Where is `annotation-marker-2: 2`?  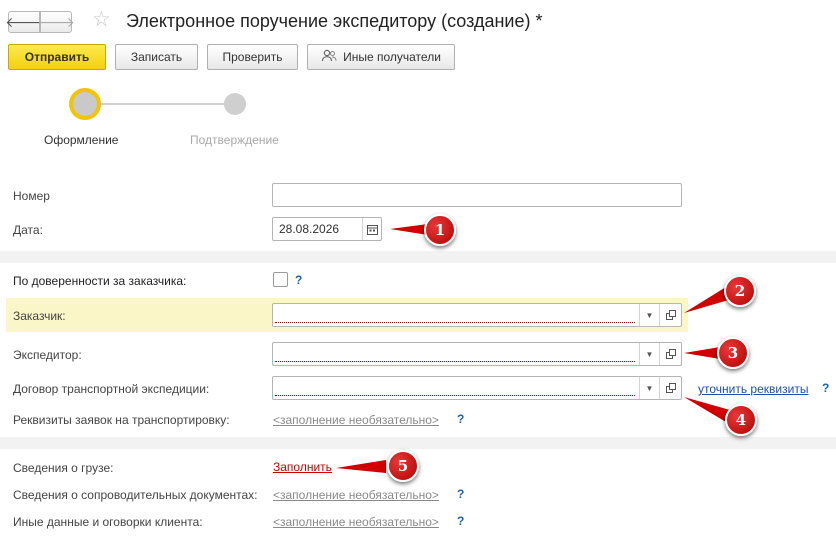
annotation-marker-2: 2 is located at coordinates (740, 291).